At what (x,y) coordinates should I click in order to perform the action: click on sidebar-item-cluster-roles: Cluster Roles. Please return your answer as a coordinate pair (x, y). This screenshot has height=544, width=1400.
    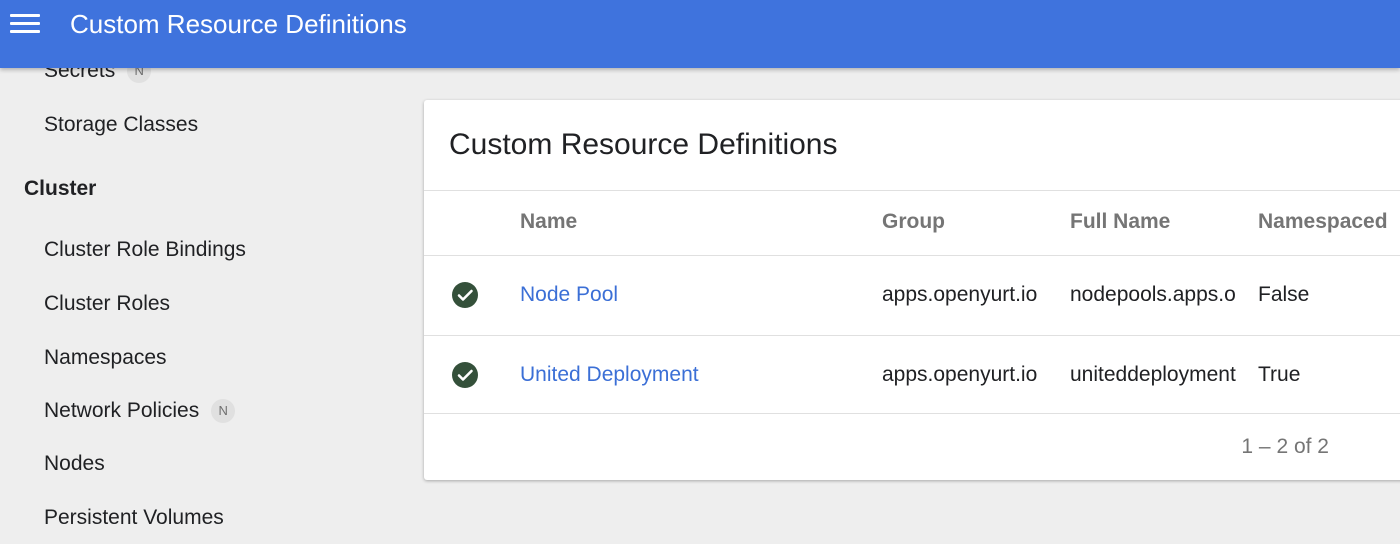
    Looking at the image, I should click on (107, 304).